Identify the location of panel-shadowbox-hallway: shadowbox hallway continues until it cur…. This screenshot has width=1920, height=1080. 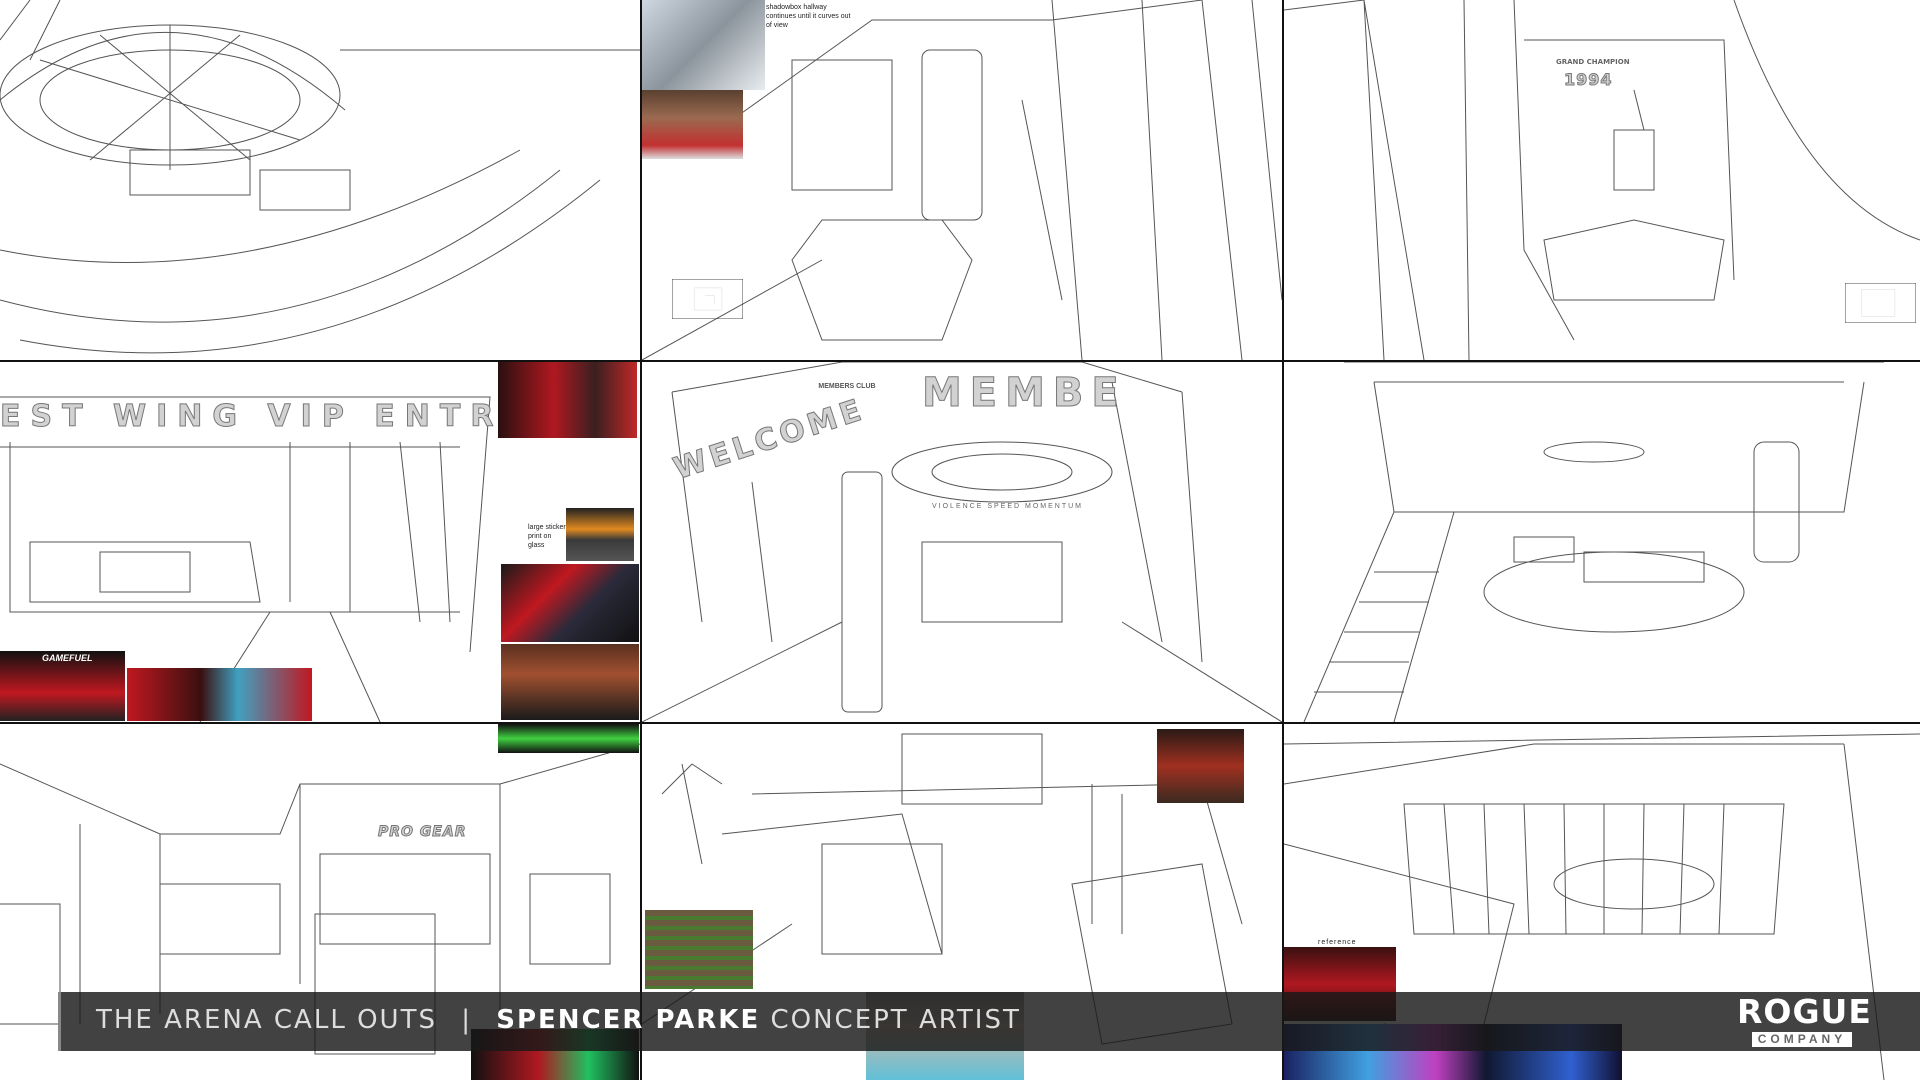
(962, 180).